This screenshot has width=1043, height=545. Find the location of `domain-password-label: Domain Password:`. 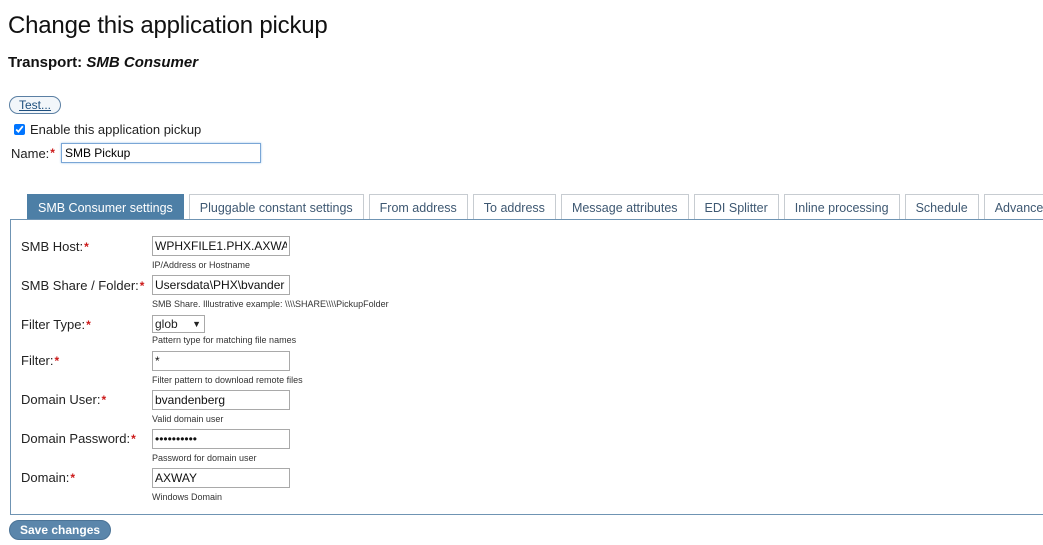

domain-password-label: Domain Password: is located at coordinates (76, 438).